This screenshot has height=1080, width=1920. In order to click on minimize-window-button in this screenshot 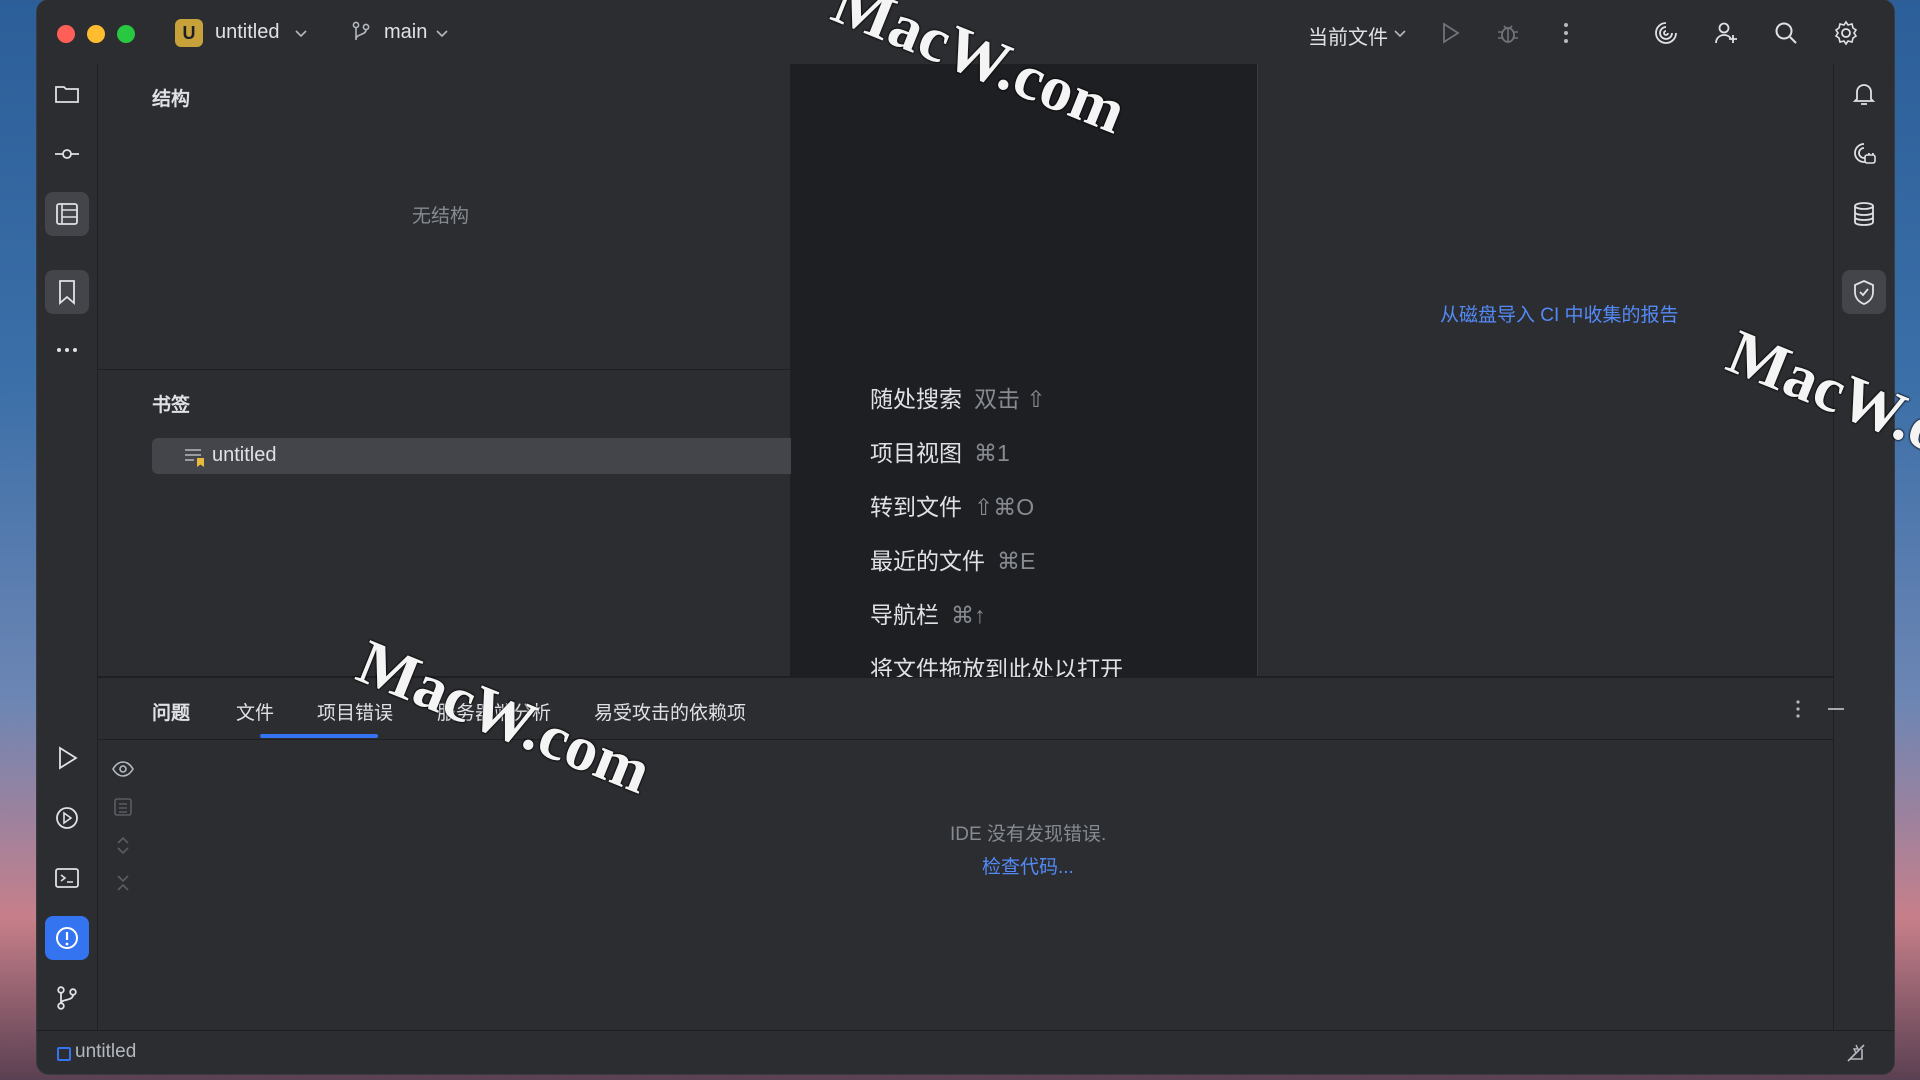, I will do `click(96, 34)`.